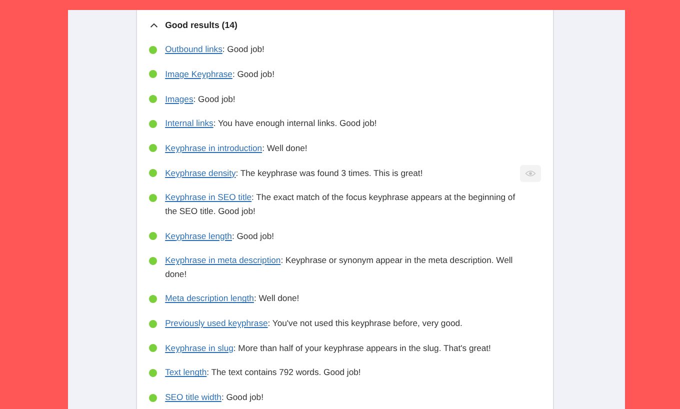 This screenshot has height=409, width=680. I want to click on result-message: Meta description length: Well done!, so click(232, 299).